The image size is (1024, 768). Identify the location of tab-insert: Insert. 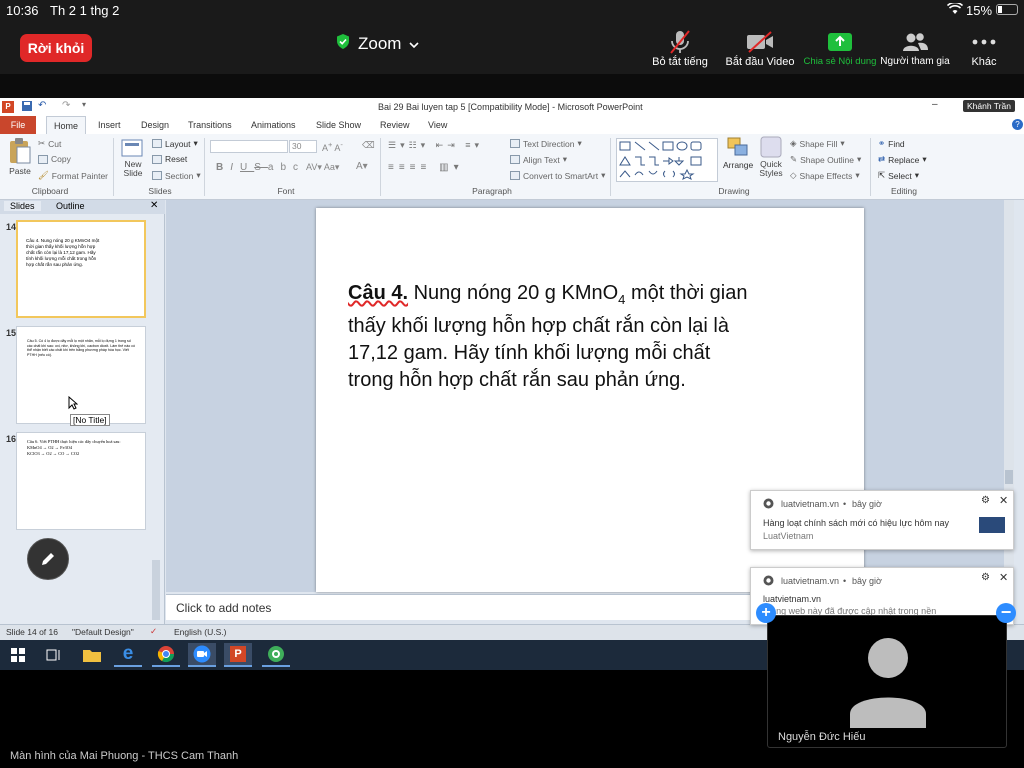
(109, 125).